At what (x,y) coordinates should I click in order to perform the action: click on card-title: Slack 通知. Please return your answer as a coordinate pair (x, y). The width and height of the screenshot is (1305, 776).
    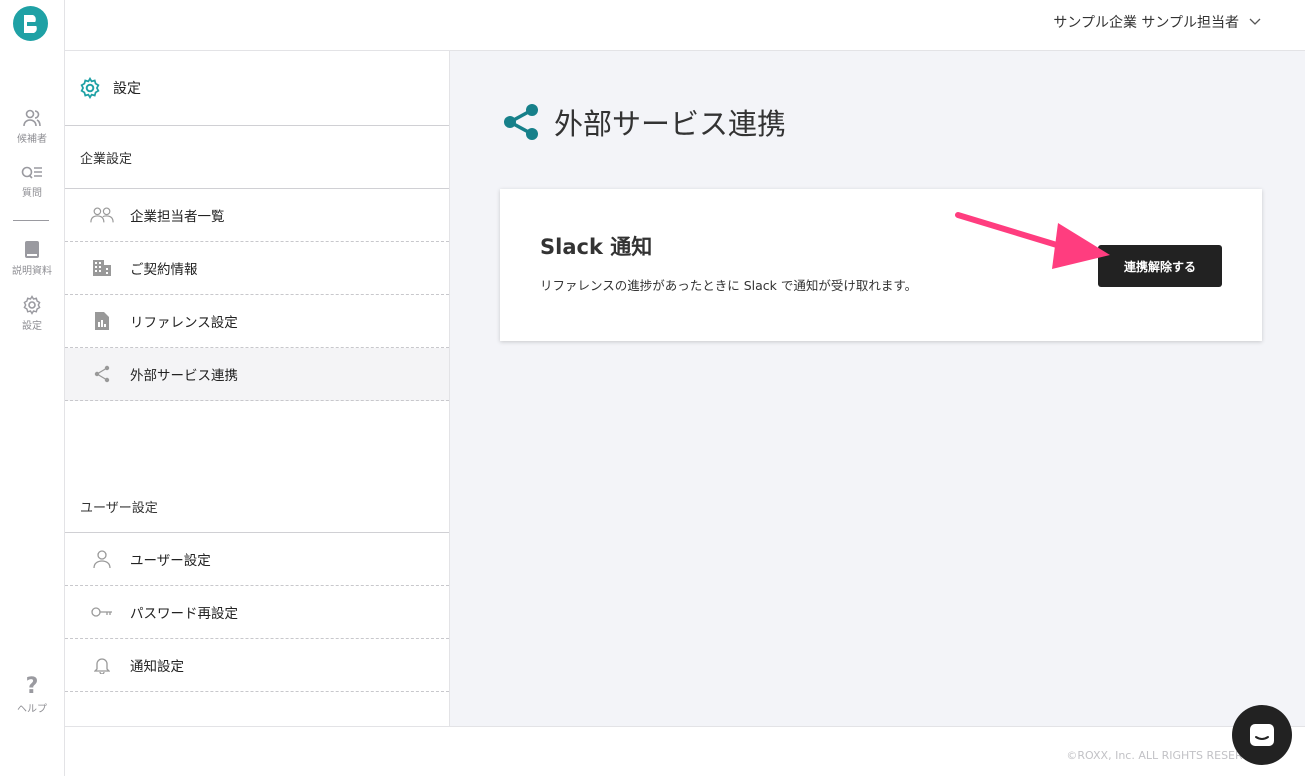
    Looking at the image, I should click on (596, 247).